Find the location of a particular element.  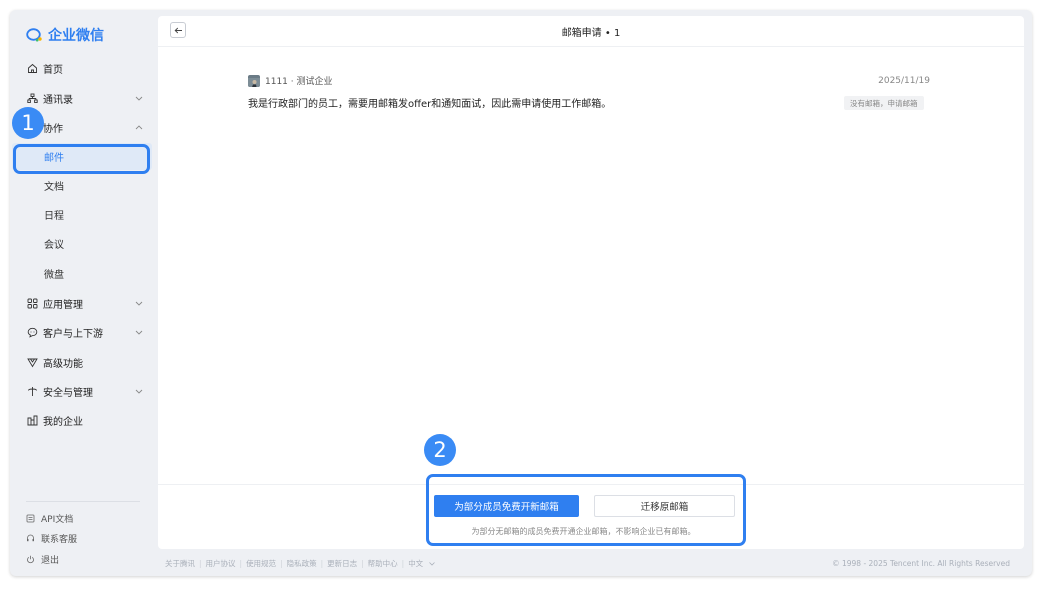

api-doc-link: API文档 is located at coordinates (49, 518).